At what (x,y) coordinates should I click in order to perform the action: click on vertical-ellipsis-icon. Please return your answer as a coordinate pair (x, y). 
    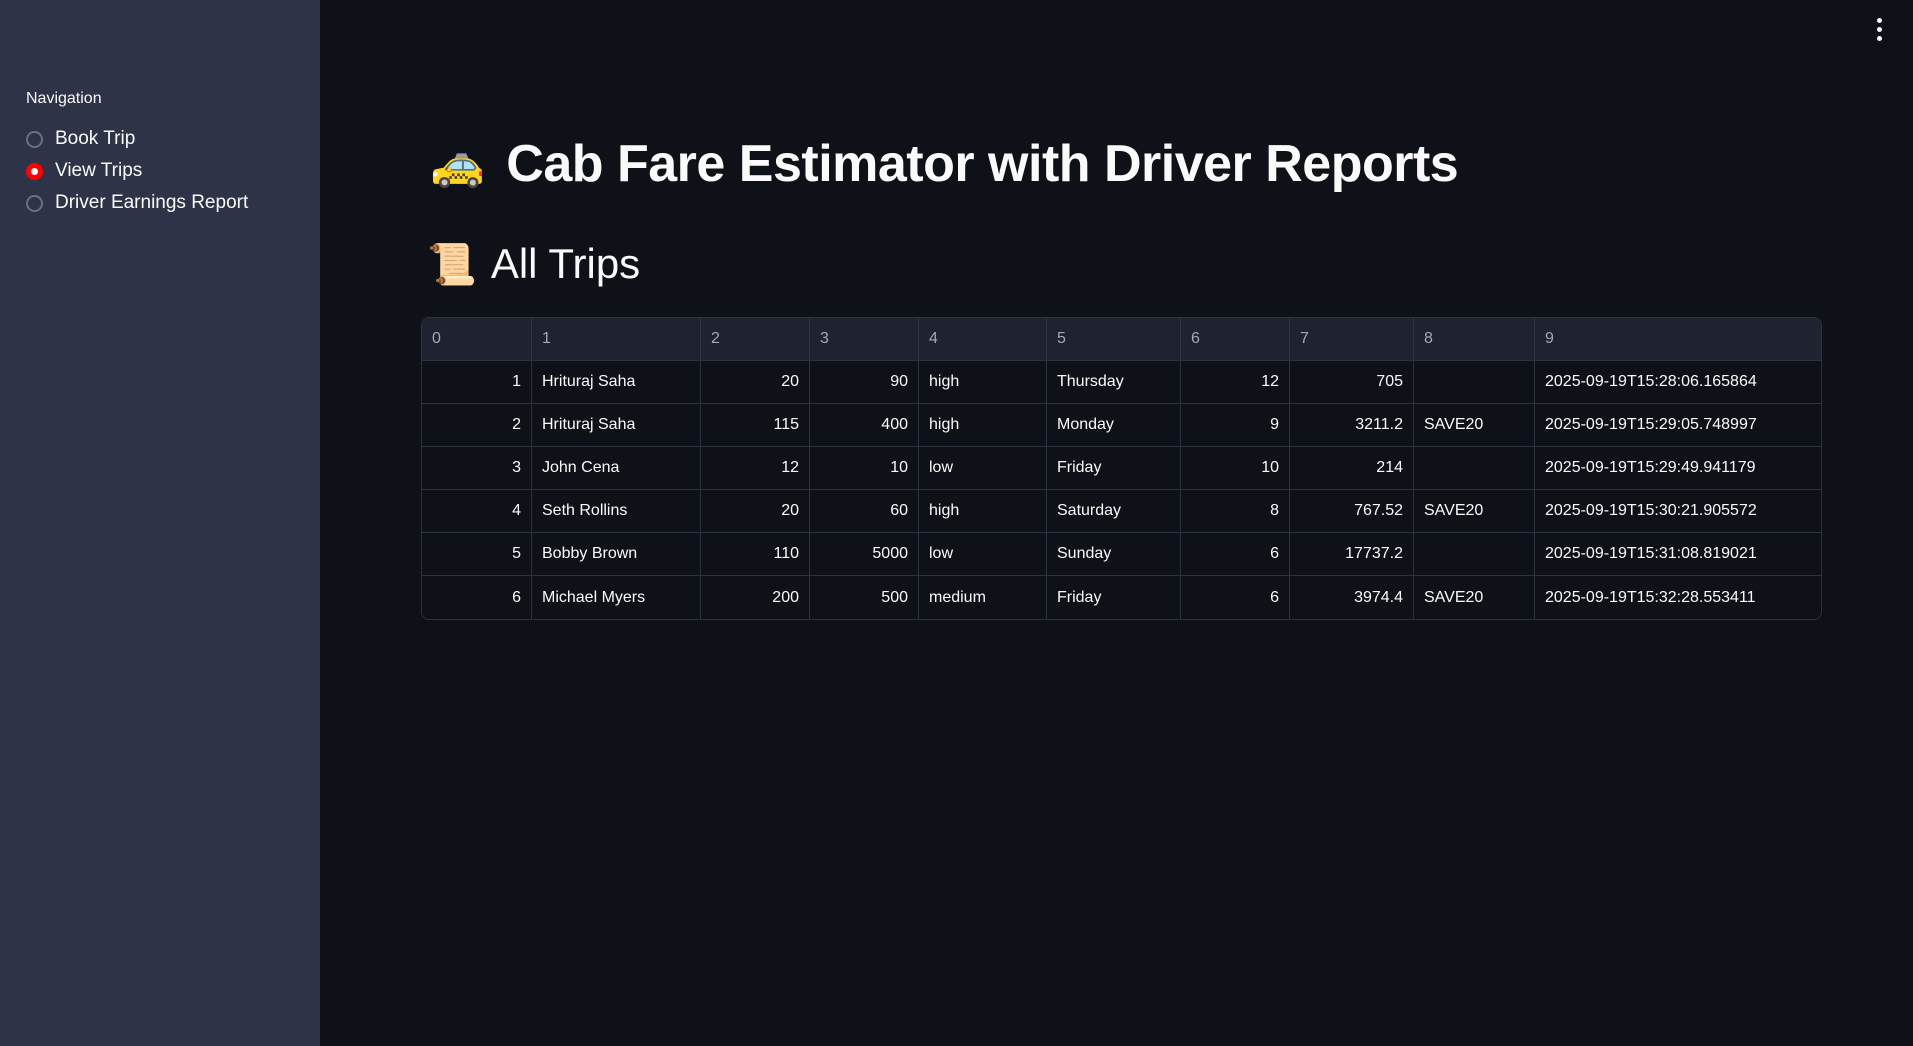
    Looking at the image, I should click on (1880, 29).